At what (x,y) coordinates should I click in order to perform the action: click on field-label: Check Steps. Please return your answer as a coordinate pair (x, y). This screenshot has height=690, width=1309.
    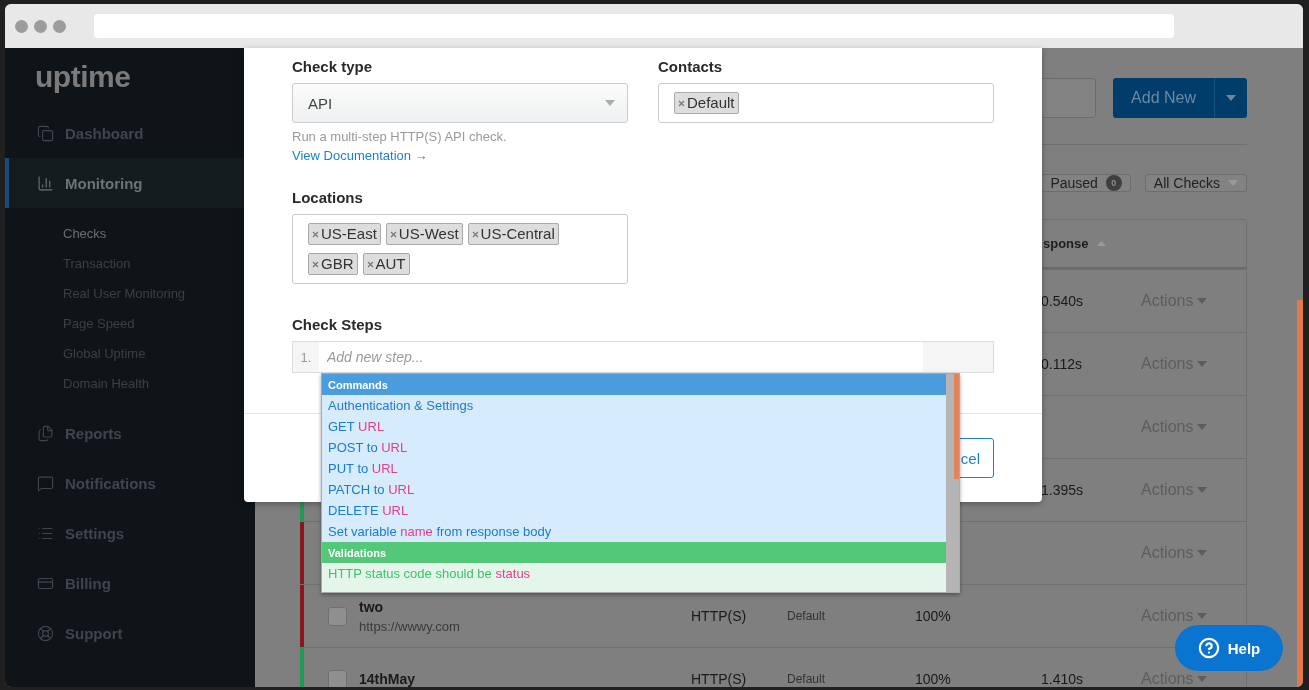
    Looking at the image, I should click on (338, 324).